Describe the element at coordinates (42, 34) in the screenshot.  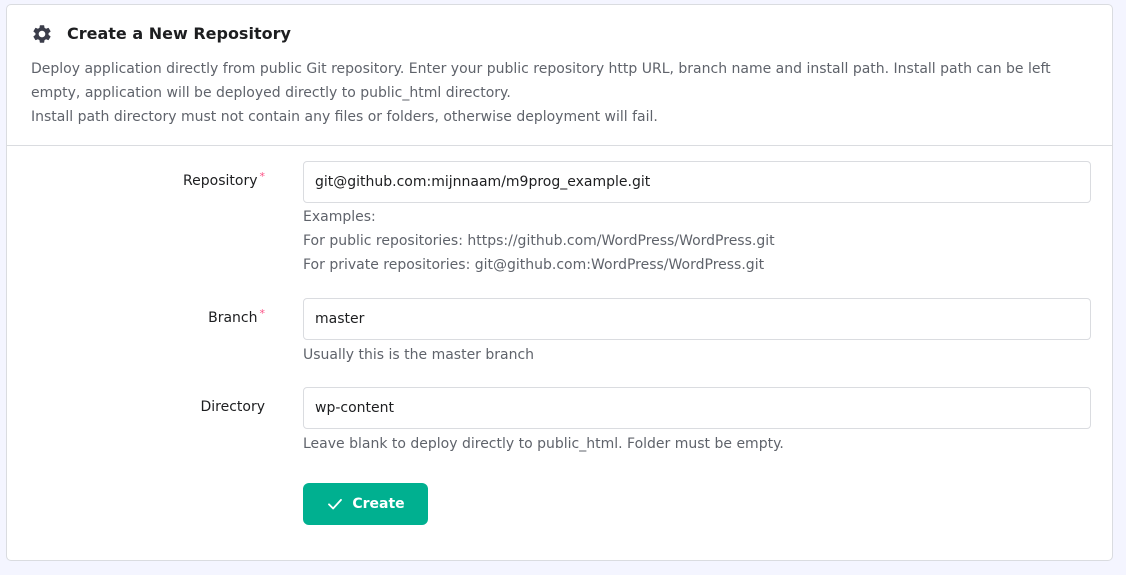
I see `gear-icon` at that location.